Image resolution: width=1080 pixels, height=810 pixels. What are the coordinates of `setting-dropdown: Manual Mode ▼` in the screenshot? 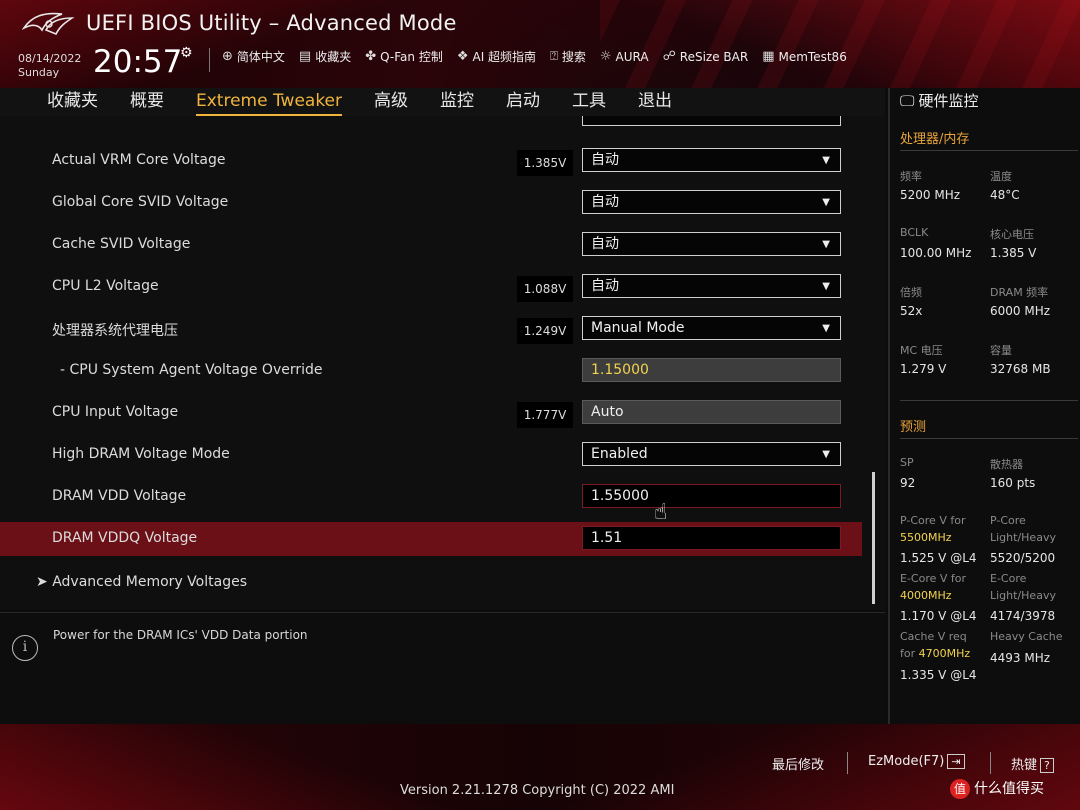 It's located at (711, 328).